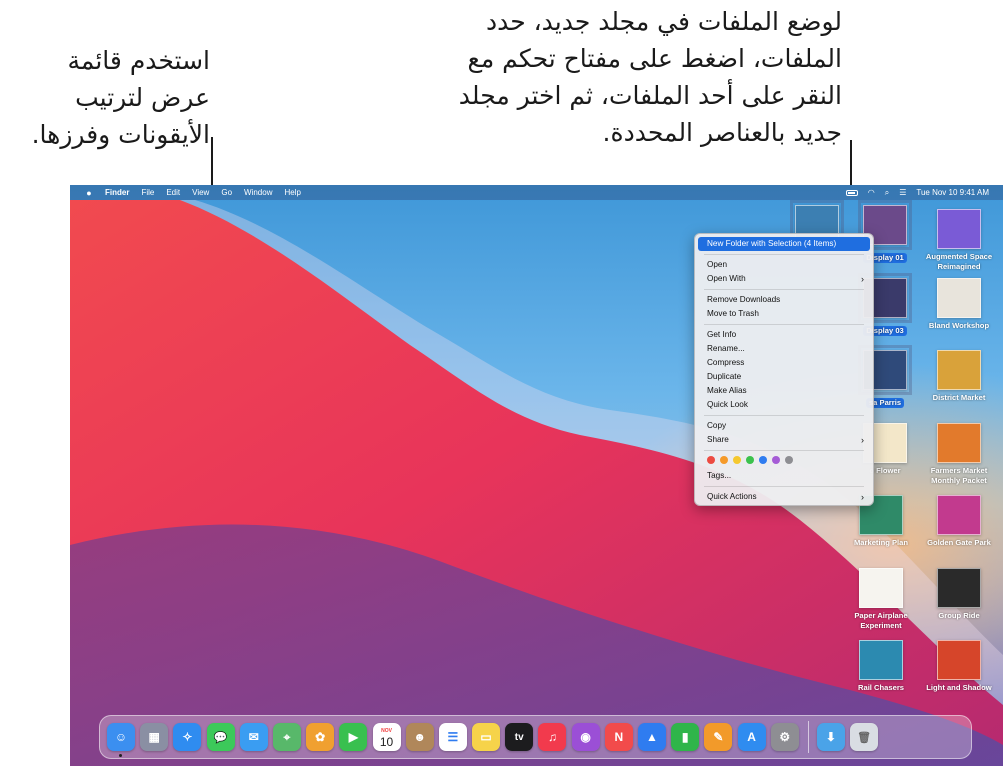 Image resolution: width=1003 pixels, height=766 pixels. What do you see at coordinates (519, 737) in the screenshot?
I see `dock-tv-icon: tv` at bounding box center [519, 737].